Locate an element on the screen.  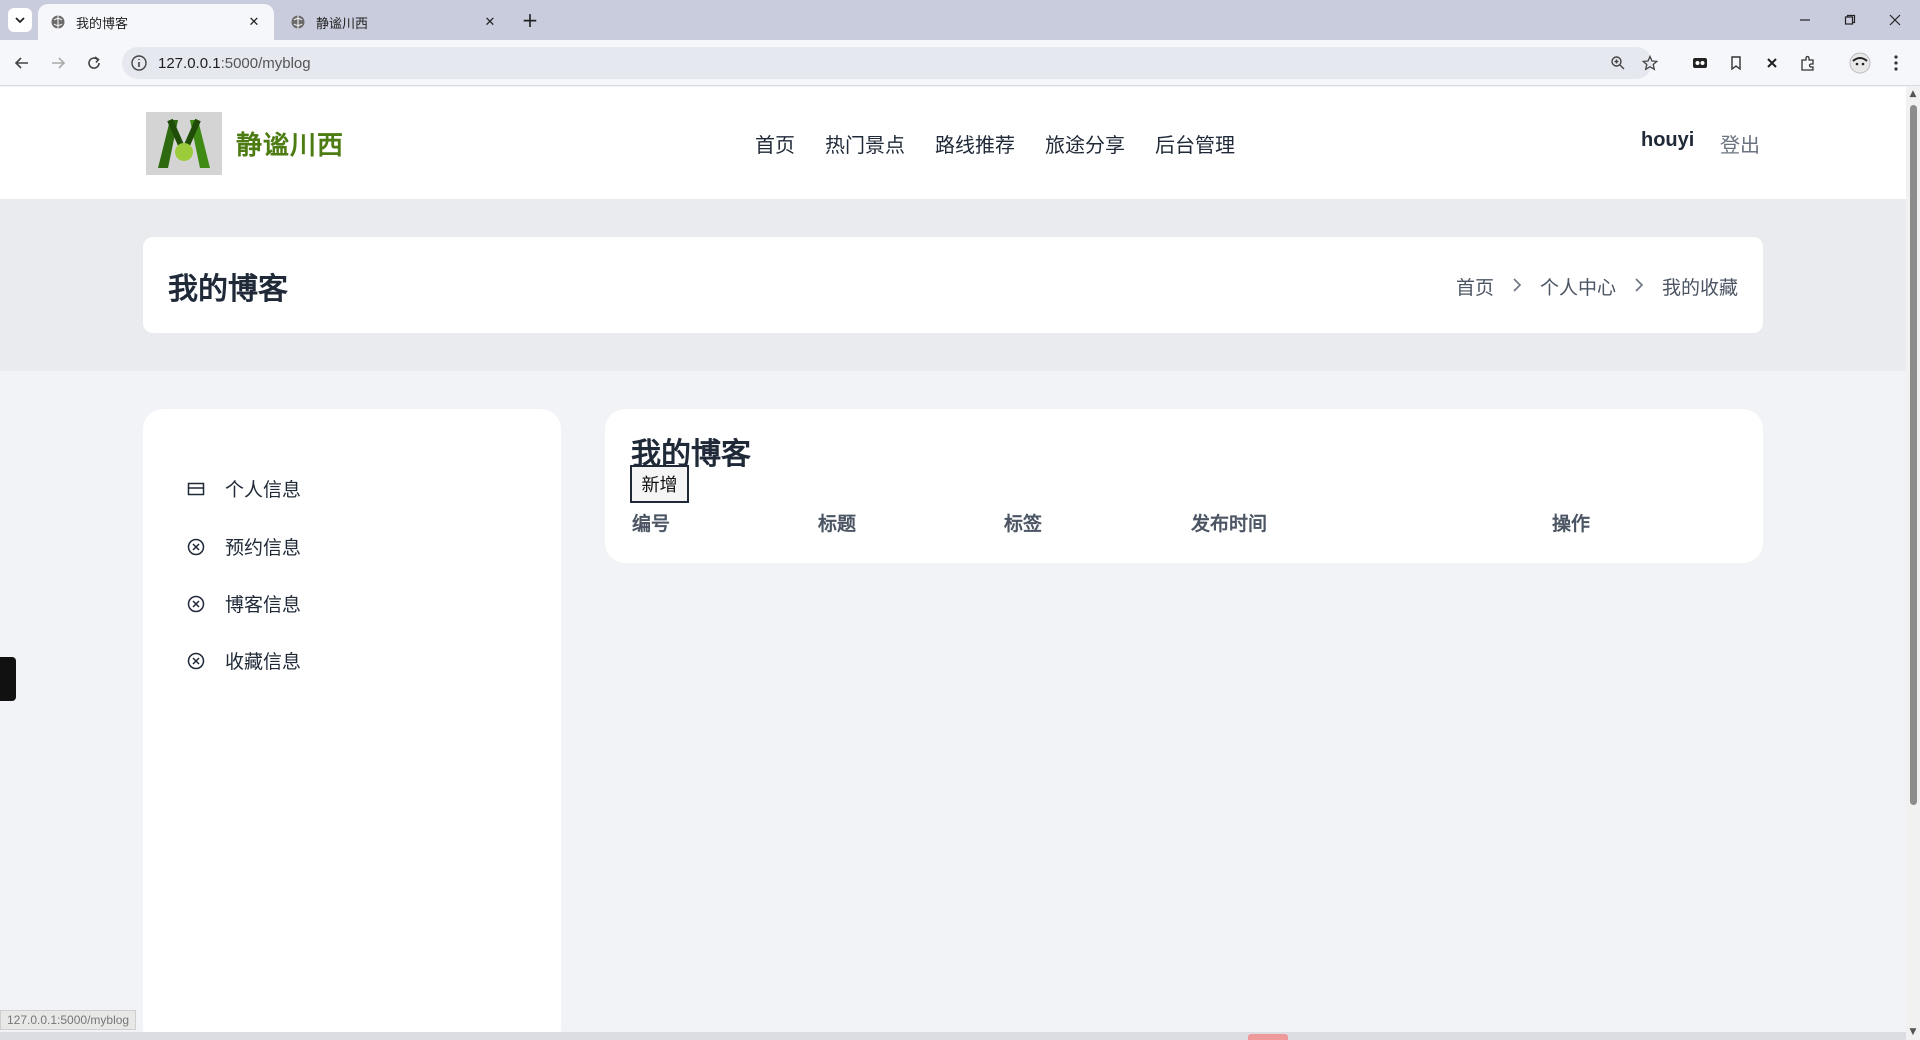
browser-tab-active: 我的博客 ✕ is located at coordinates (156, 22).